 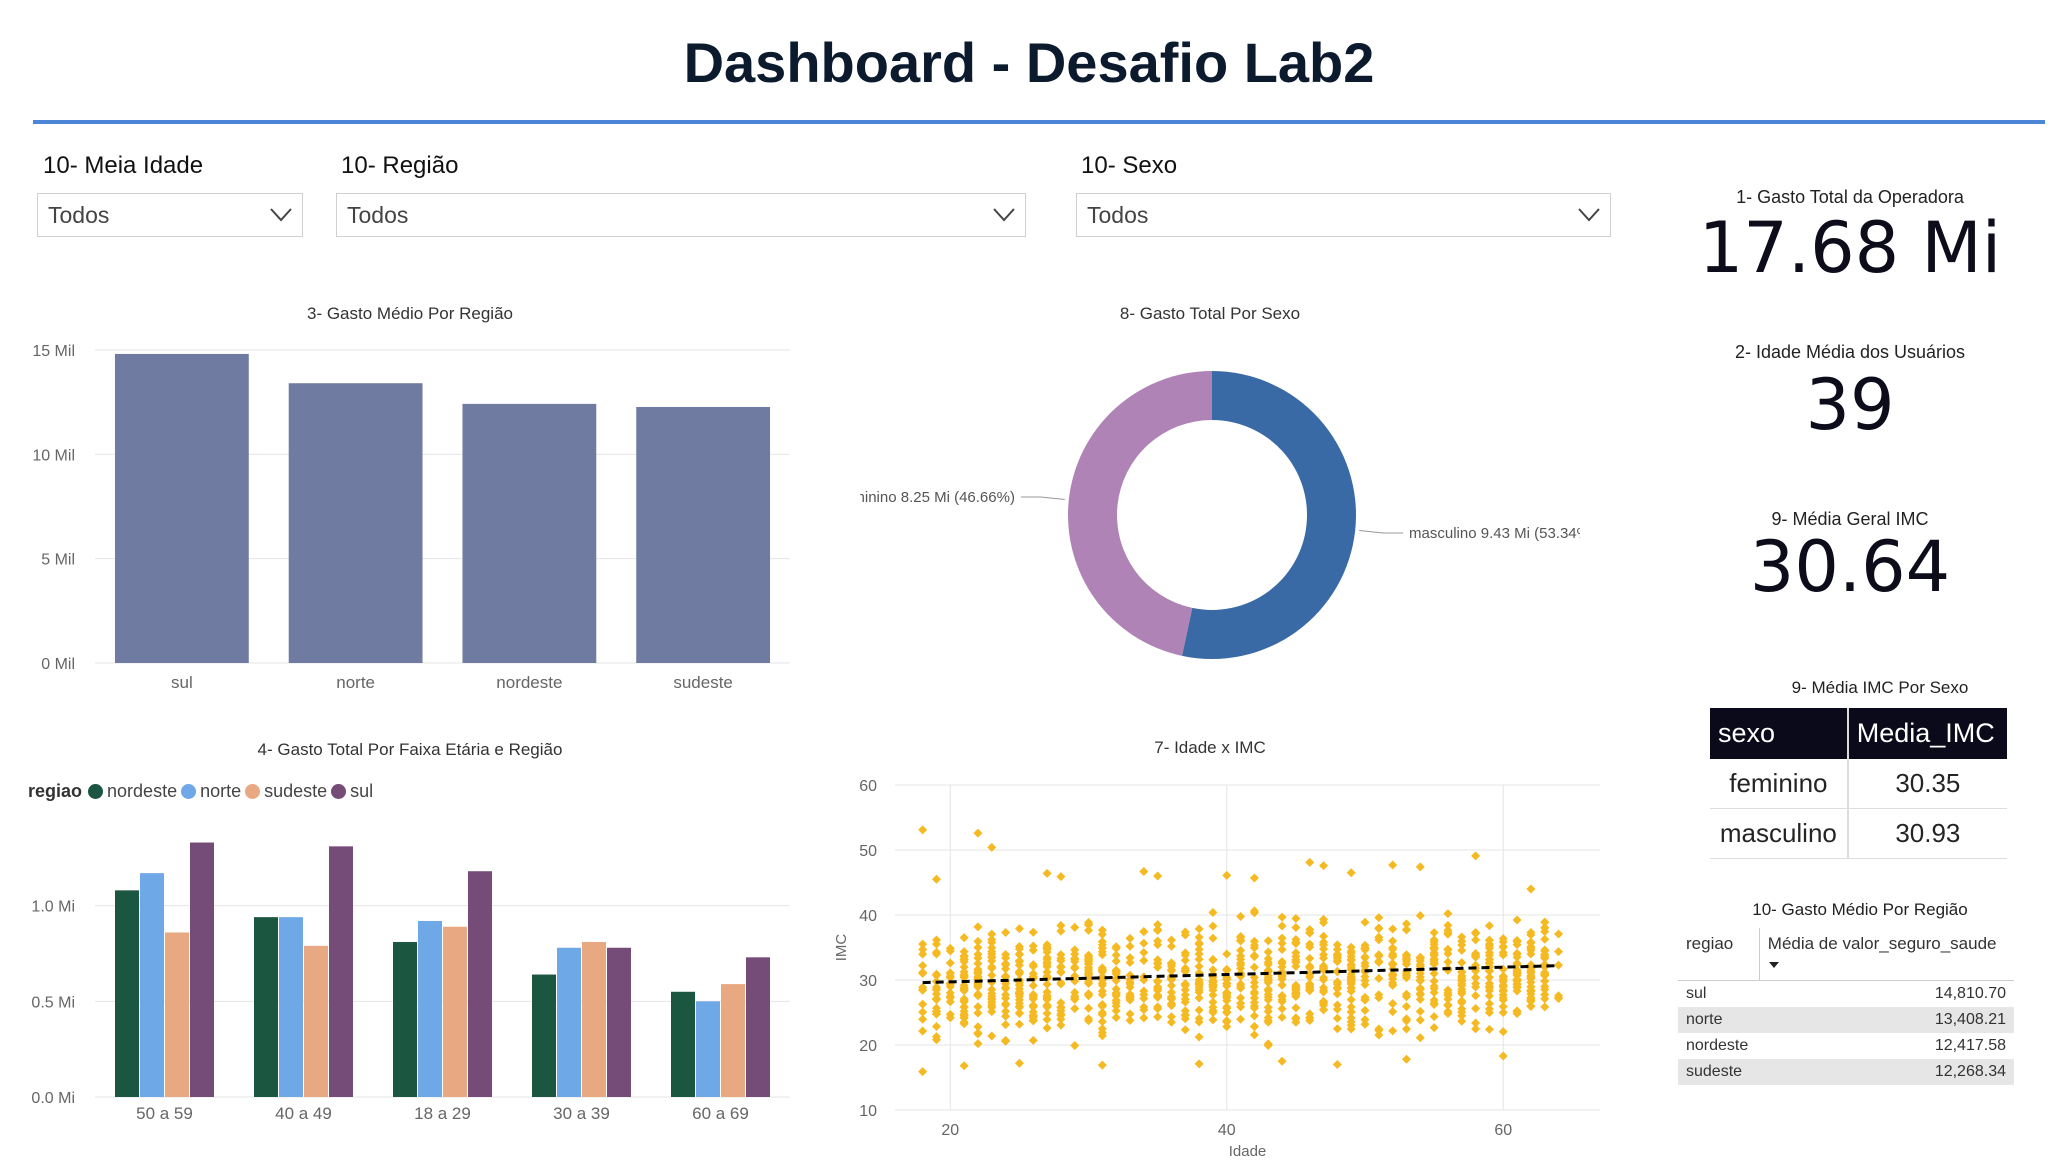 What do you see at coordinates (211, 791) in the screenshot?
I see `legend-item-norte: norte` at bounding box center [211, 791].